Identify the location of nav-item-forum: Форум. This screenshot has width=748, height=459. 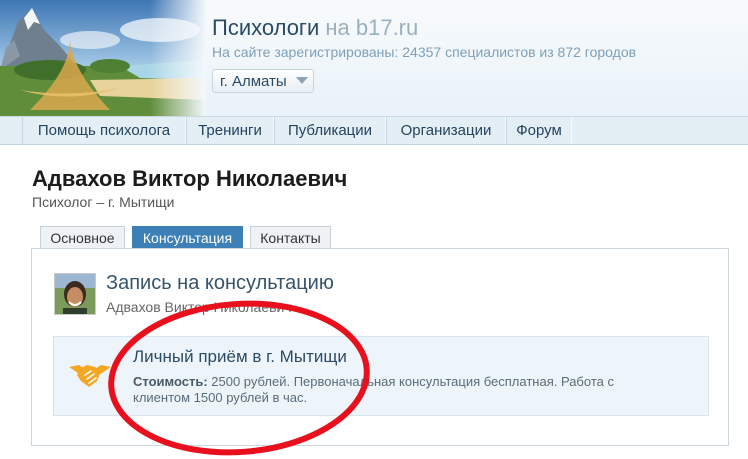
(539, 130).